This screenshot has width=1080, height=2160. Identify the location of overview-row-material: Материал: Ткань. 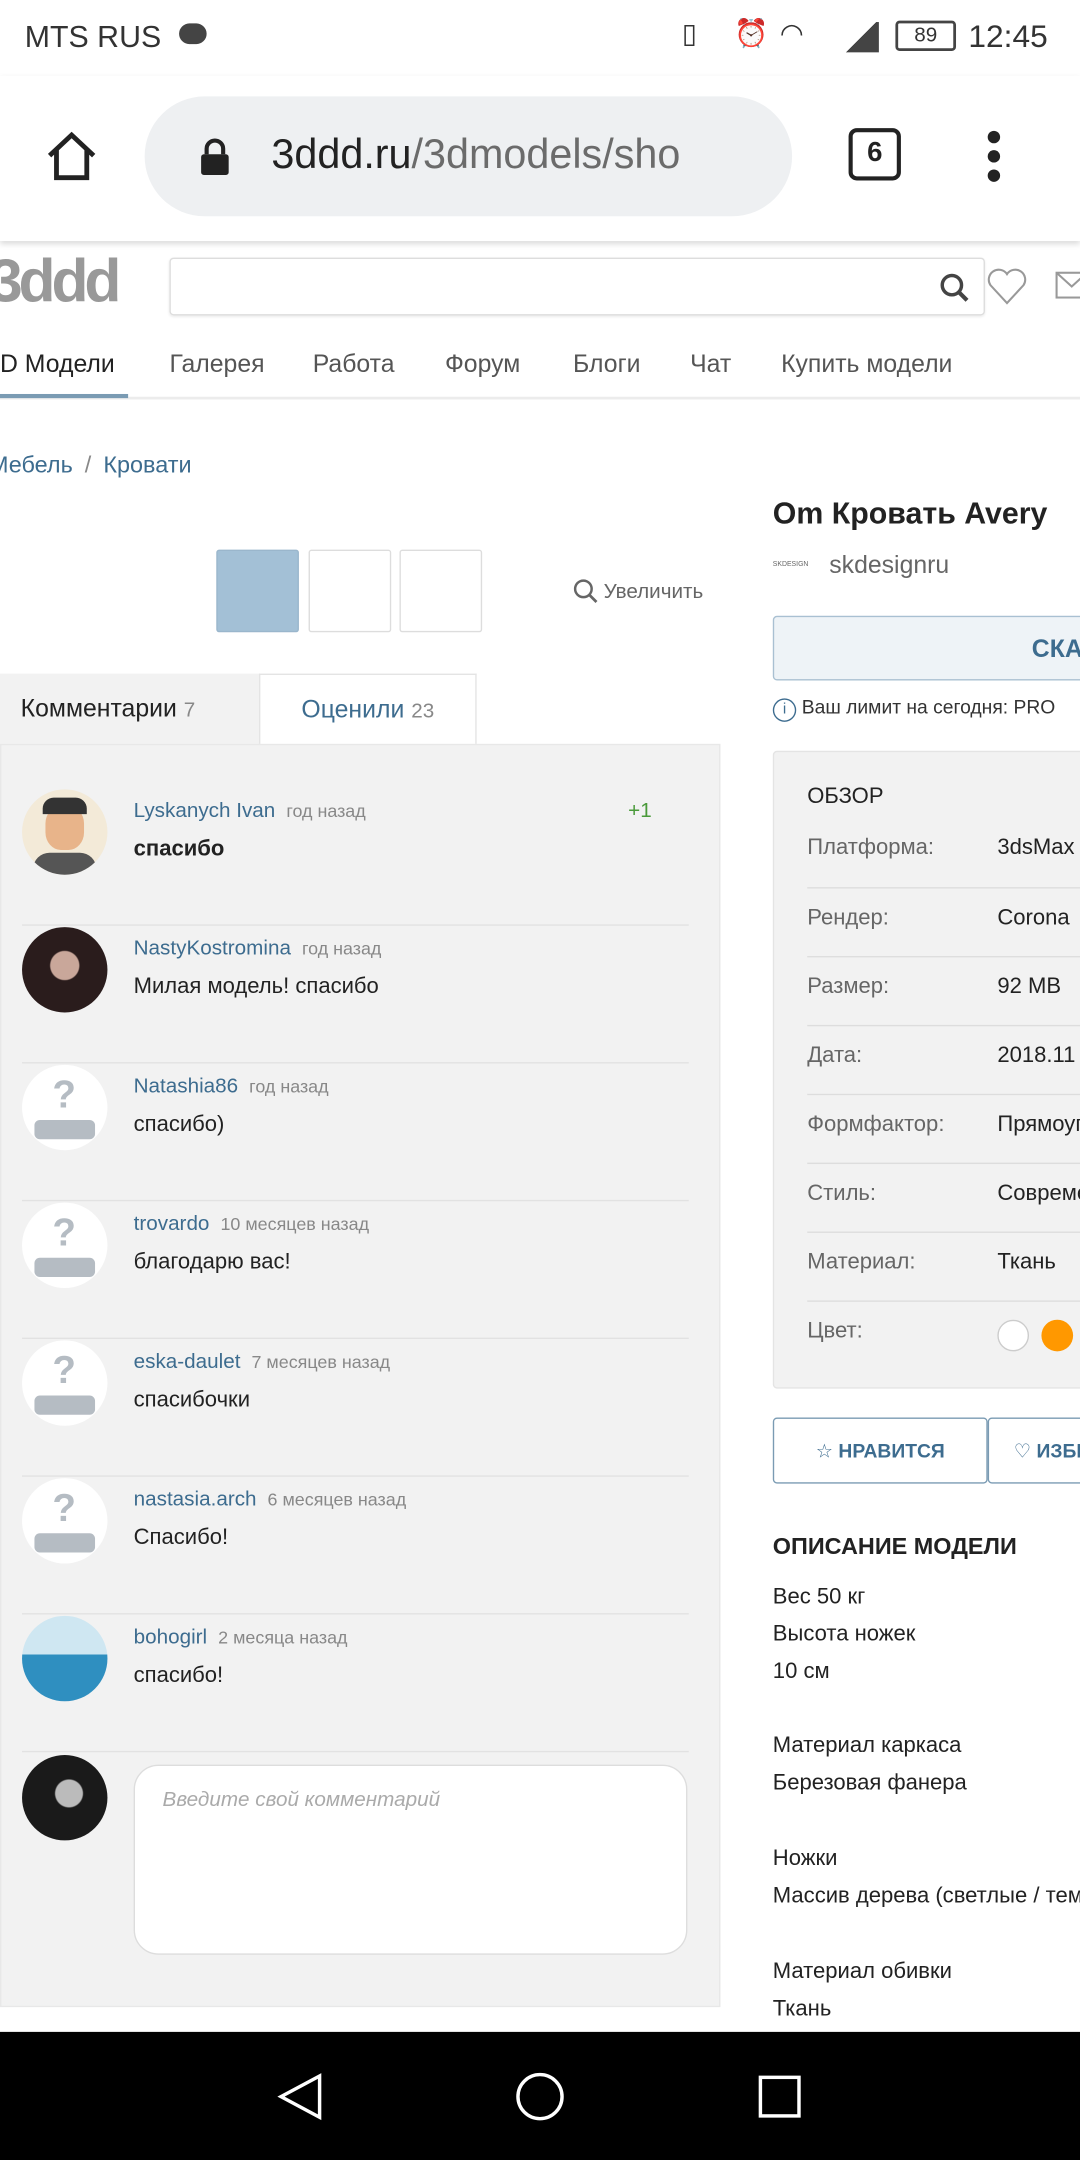
(943, 1266).